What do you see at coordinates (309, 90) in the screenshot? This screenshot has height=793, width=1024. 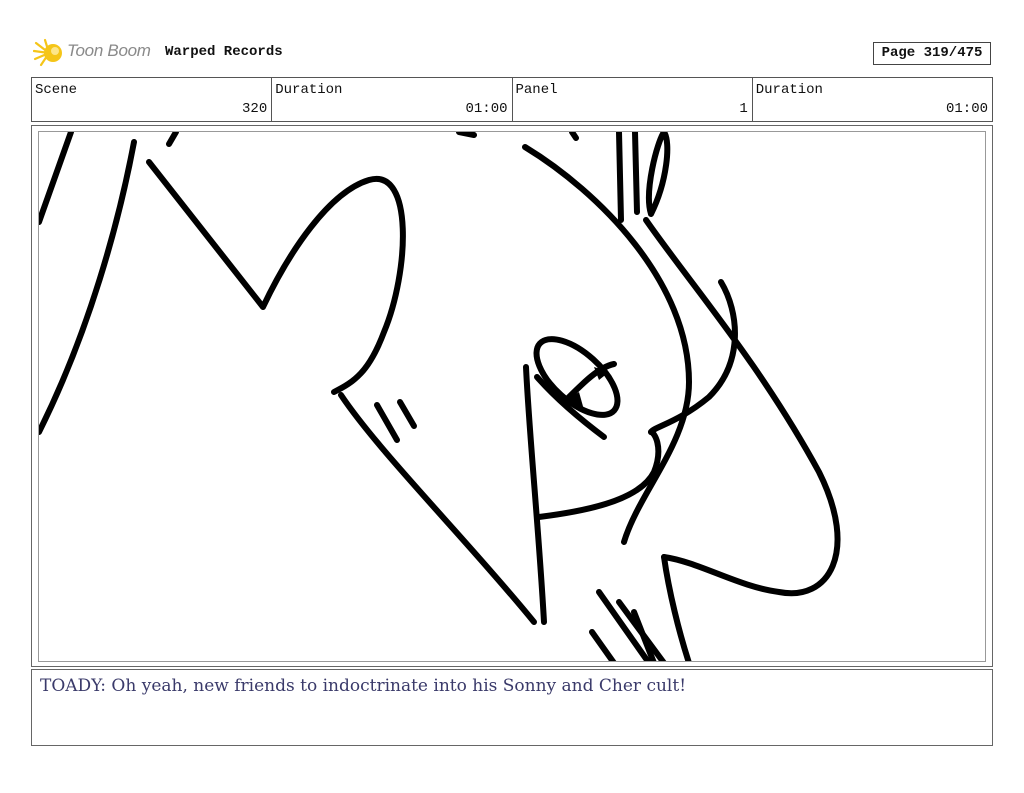 I see `scene-duration-label: Duration` at bounding box center [309, 90].